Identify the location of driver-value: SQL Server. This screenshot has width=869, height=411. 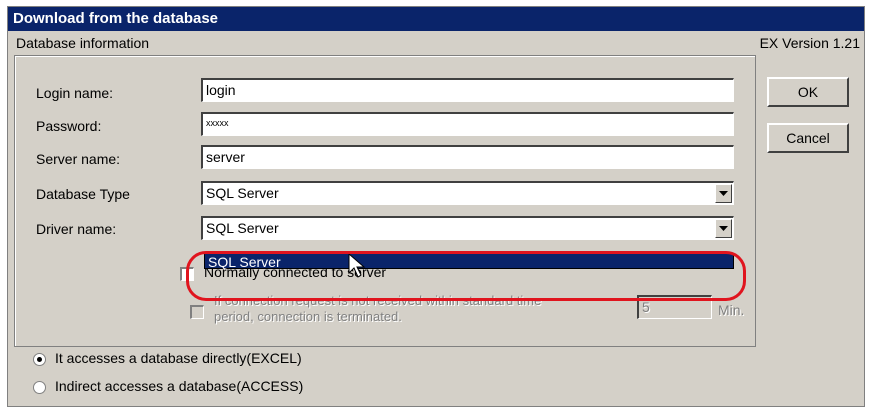
(242, 228).